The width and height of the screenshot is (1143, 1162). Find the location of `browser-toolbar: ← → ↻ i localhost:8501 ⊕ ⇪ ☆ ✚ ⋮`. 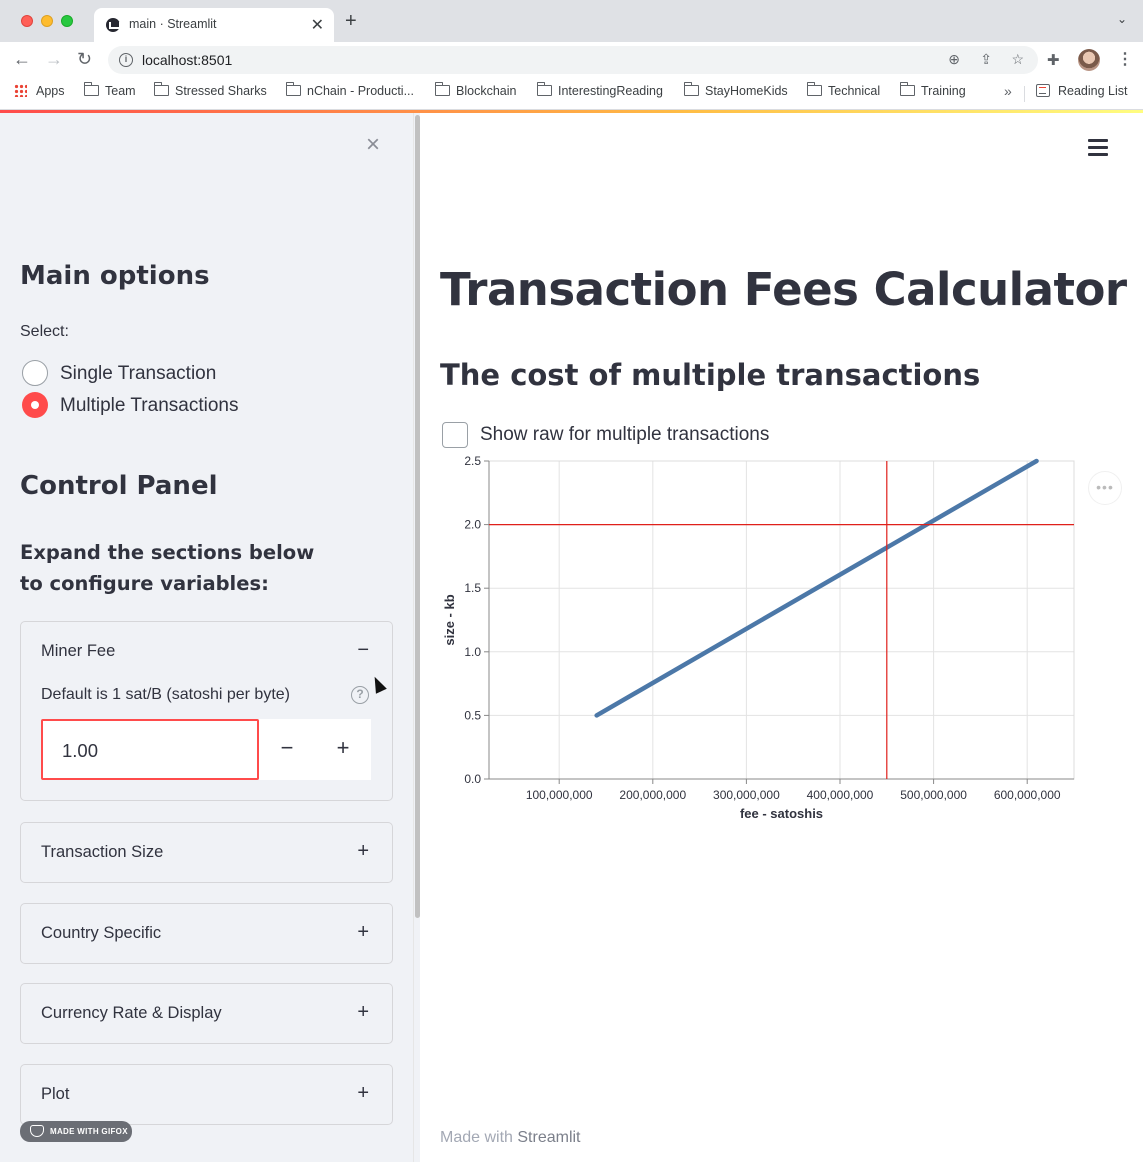

browser-toolbar: ← → ↻ i localhost:8501 ⊕ ⇪ ☆ ✚ ⋮ is located at coordinates (571, 60).